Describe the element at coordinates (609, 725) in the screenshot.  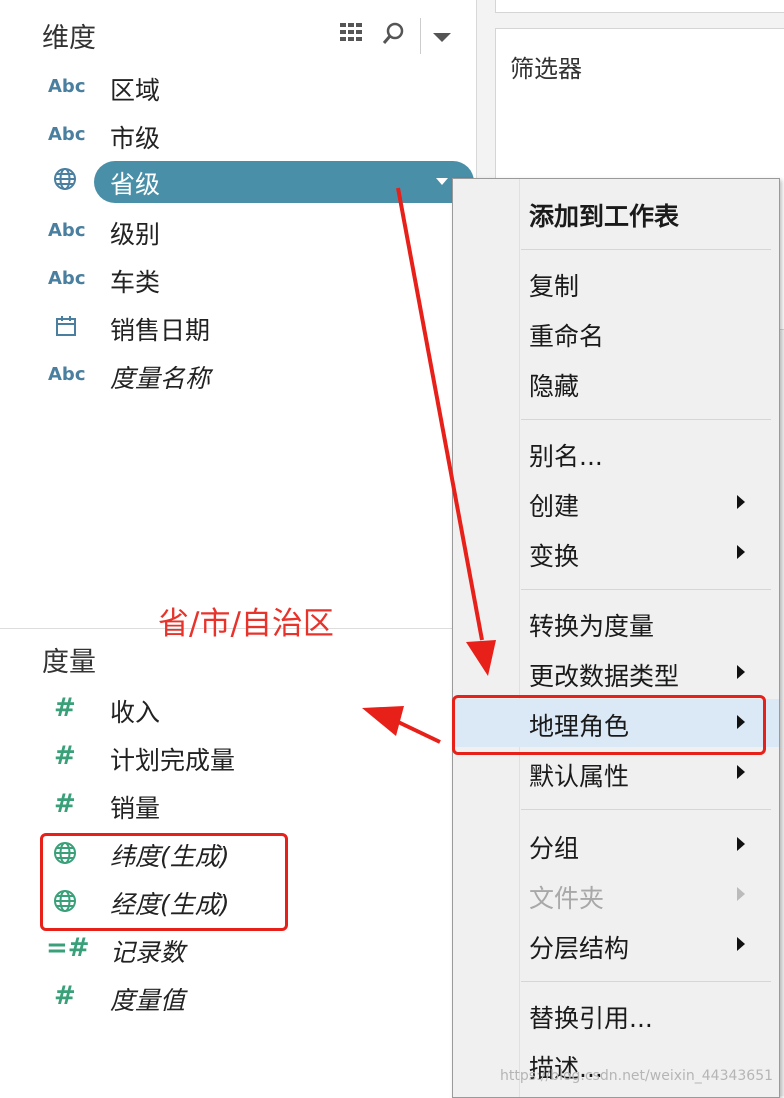
I see `highlight-box-geographic-role` at that location.